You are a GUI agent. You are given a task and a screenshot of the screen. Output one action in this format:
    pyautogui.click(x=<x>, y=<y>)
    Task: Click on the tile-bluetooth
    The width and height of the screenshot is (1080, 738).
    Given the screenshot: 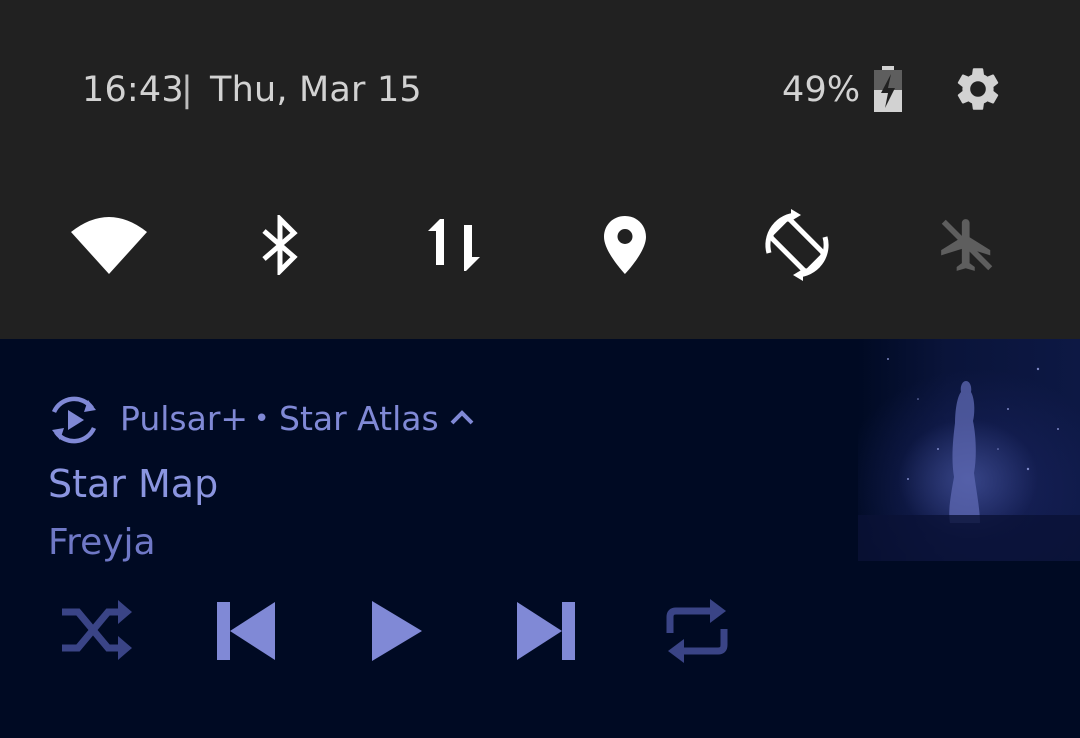 What is the action you would take?
    pyautogui.click(x=280, y=245)
    